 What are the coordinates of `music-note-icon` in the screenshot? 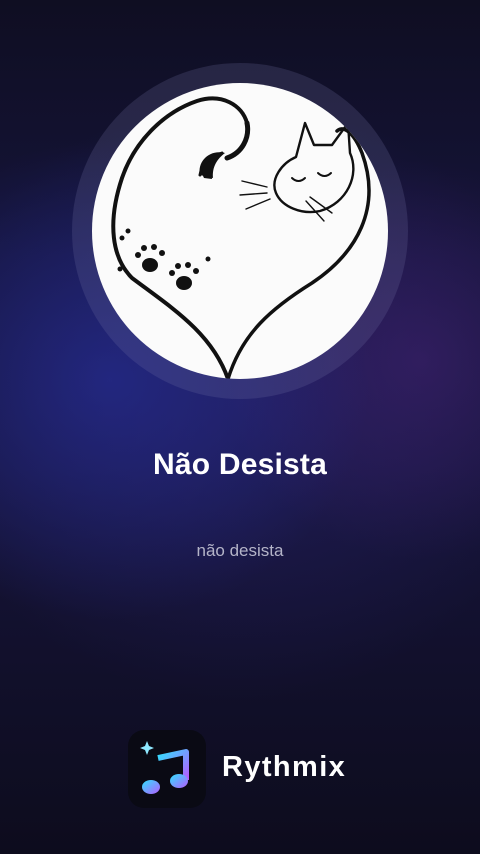 It's located at (167, 769).